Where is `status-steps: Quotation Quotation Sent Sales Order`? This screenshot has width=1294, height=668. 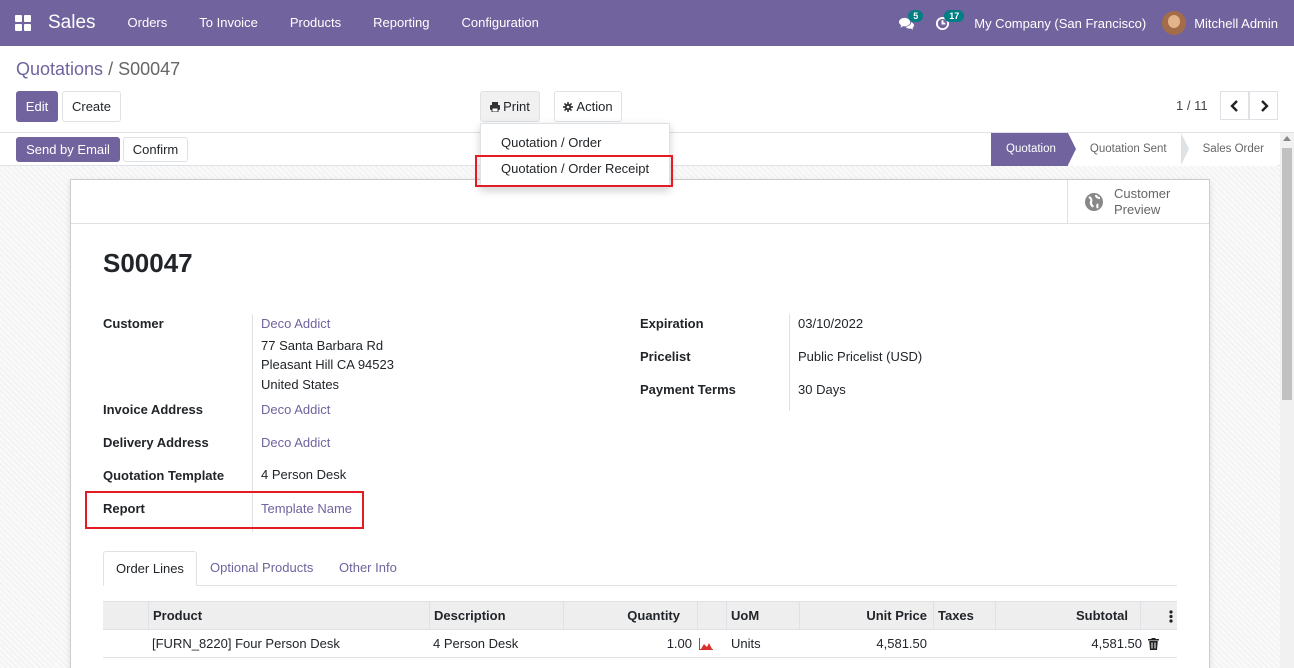
status-steps: Quotation Quotation Sent Sales Order is located at coordinates (1134, 149).